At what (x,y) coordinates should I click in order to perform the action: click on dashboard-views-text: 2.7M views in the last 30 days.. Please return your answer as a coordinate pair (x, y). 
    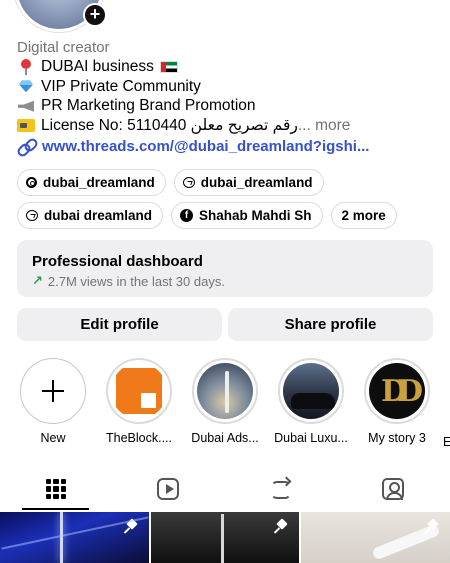
    Looking at the image, I should click on (136, 281).